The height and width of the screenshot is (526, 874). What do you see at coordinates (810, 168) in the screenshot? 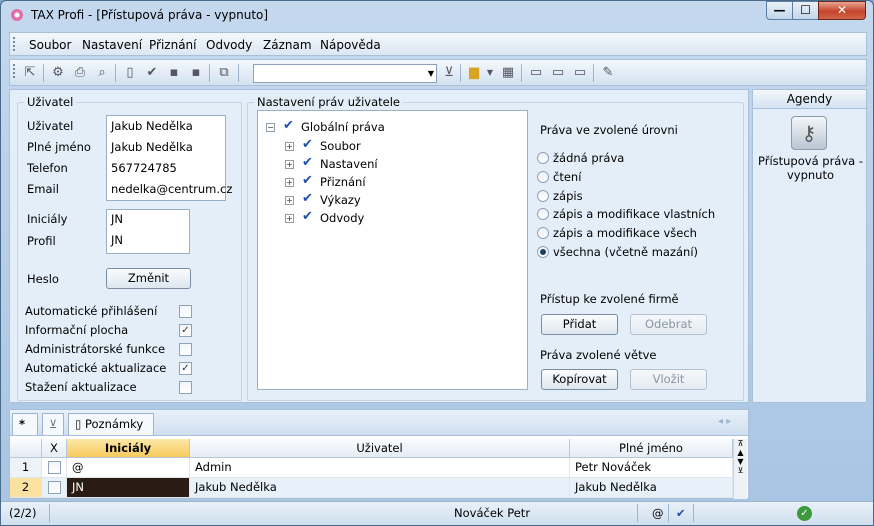
I see `agendy-item-label: Přístupová práva - vypnuto` at bounding box center [810, 168].